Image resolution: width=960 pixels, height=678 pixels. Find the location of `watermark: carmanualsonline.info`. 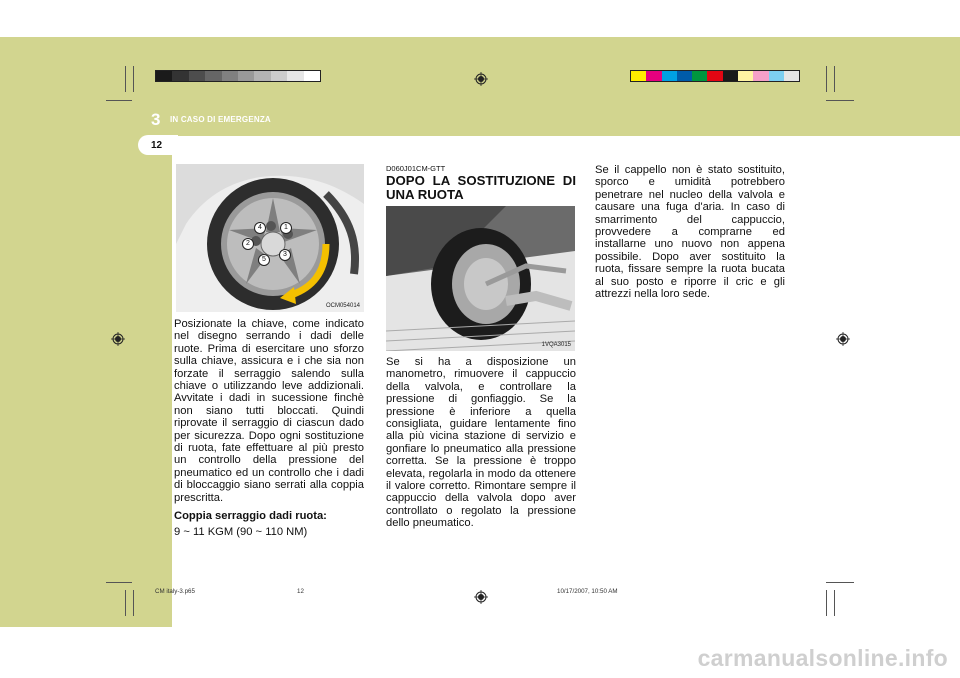

watermark: carmanualsonline.info is located at coordinates (822, 658).